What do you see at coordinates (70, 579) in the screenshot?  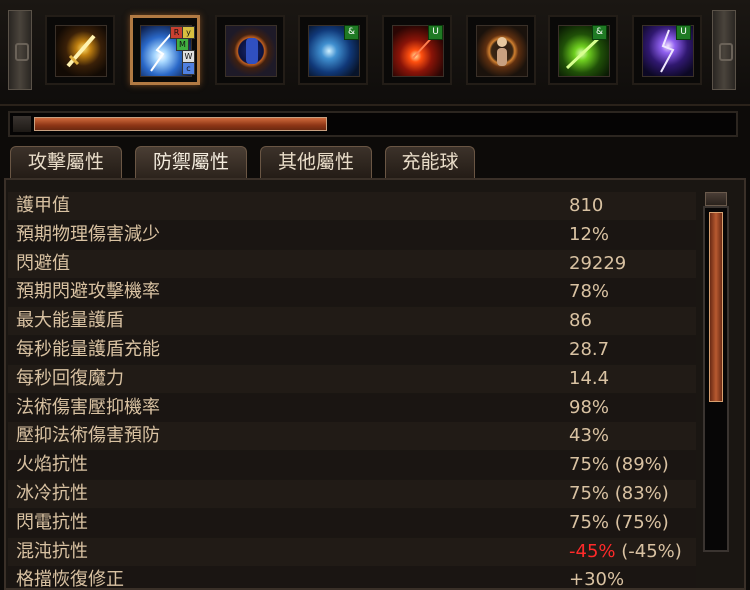 I see `stat-label: 格擋恢復修正` at bounding box center [70, 579].